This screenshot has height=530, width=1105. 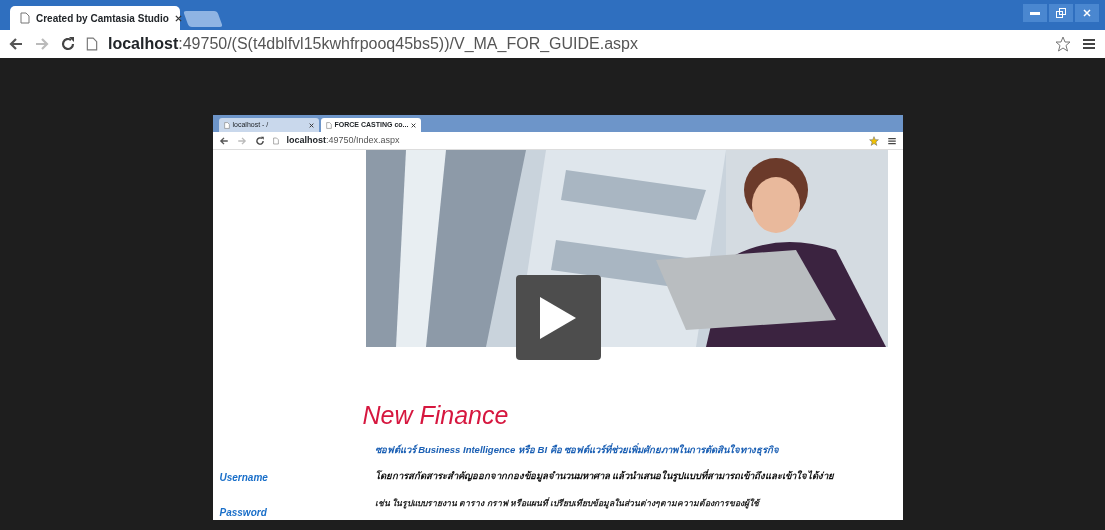 What do you see at coordinates (605, 475) in the screenshot?
I see `paragraph: โดยการสกัดสาระสำคัญออกจากกองข้อมูลจำนวนมหาศาล แล้วนำเสนอในรูปแบบที่สามารถเข้าถึงและเข้าใจได้ง่าย` at bounding box center [605, 475].